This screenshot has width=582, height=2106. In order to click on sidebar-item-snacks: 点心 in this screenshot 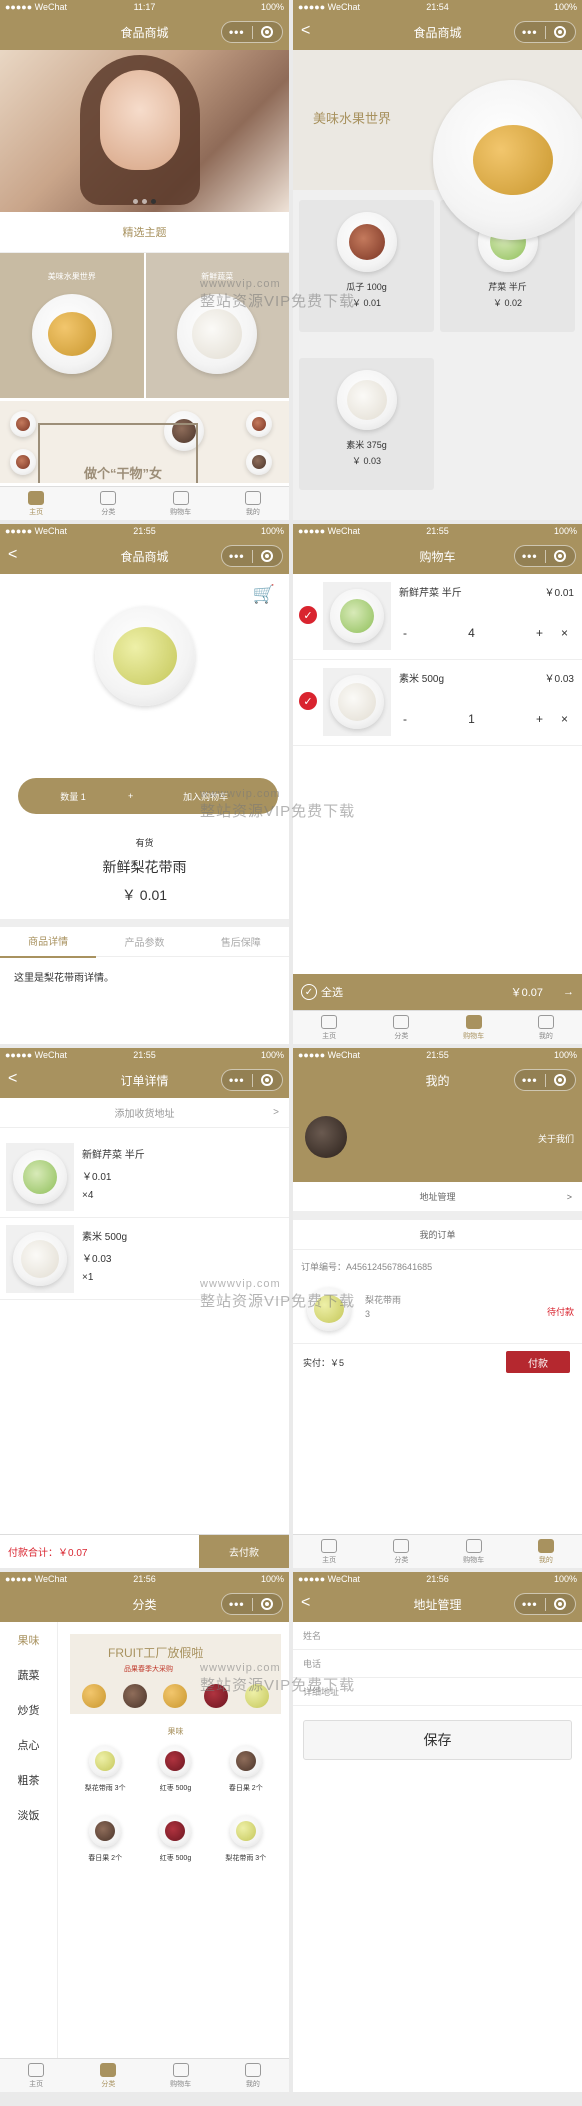, I will do `click(28, 1744)`.